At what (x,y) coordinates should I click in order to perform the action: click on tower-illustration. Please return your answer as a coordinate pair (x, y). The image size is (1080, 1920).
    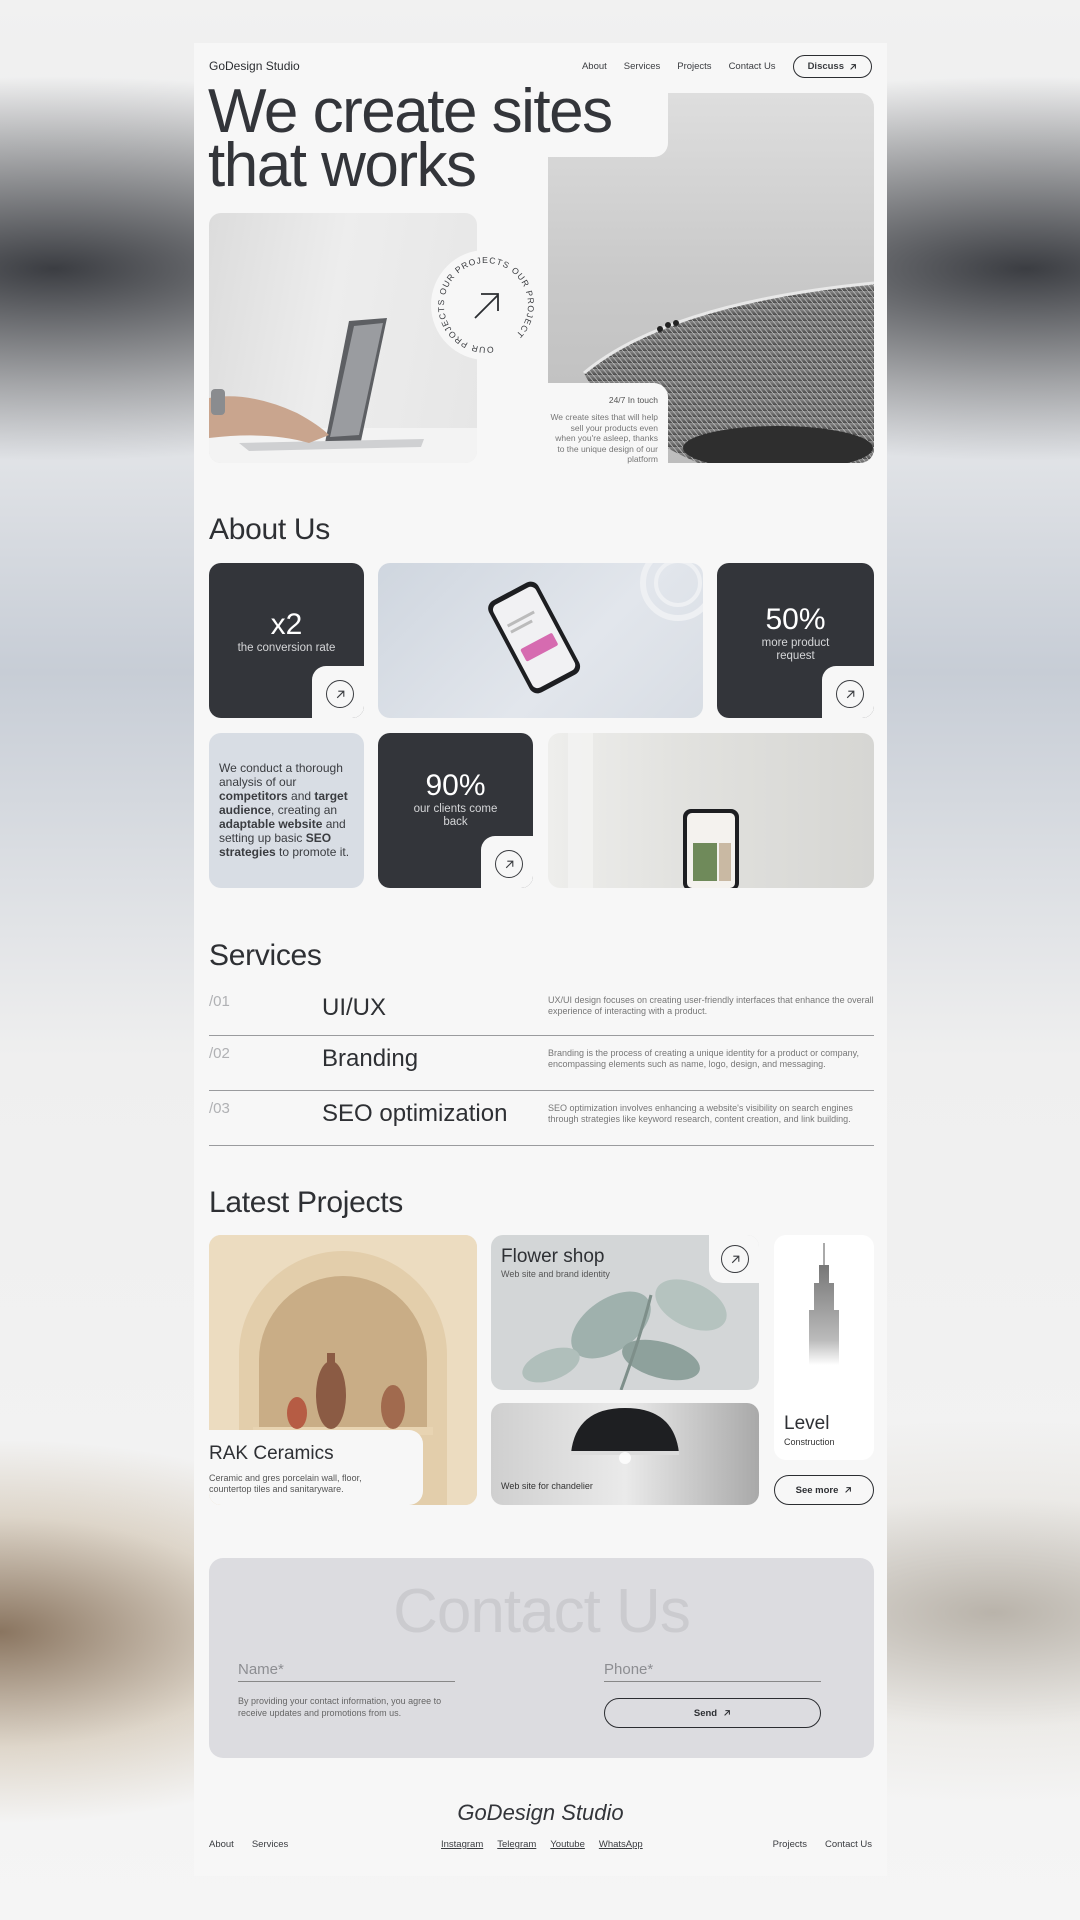
    Looking at the image, I should click on (824, 1304).